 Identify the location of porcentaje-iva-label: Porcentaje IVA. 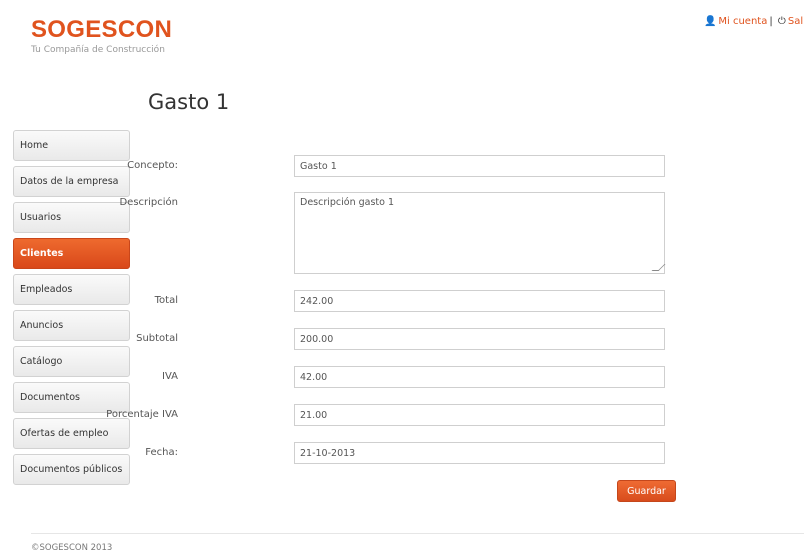
(142, 414).